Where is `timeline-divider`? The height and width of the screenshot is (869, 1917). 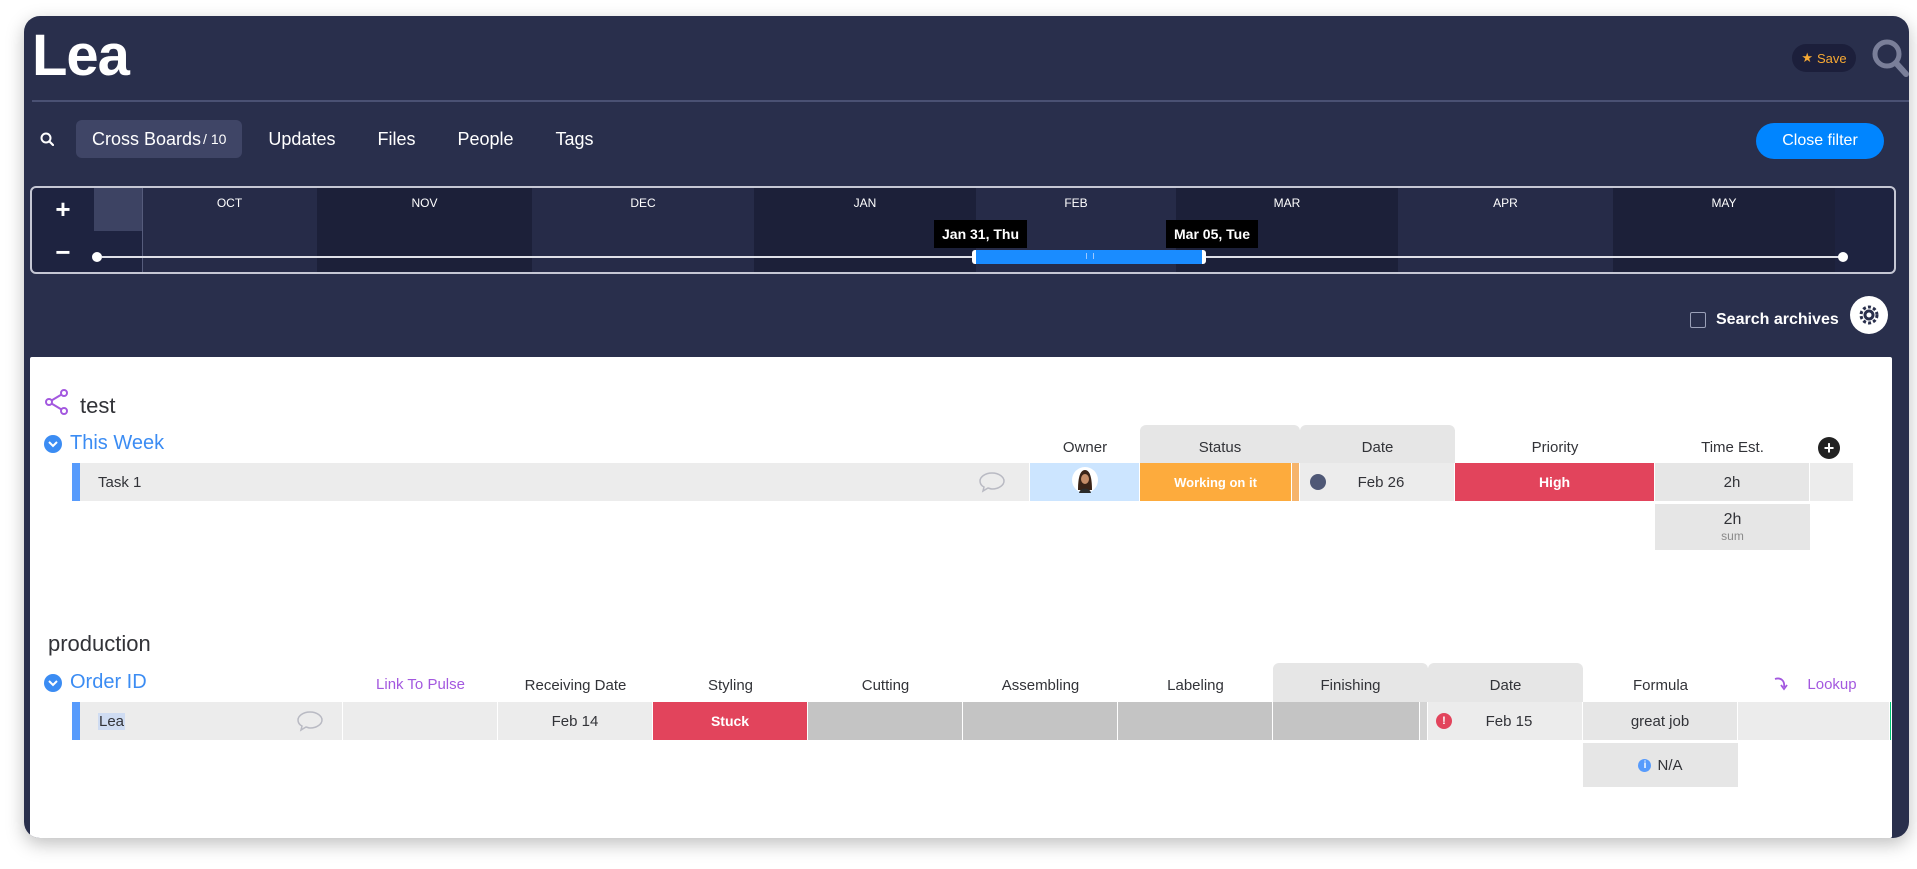
timeline-divider is located at coordinates (142, 230).